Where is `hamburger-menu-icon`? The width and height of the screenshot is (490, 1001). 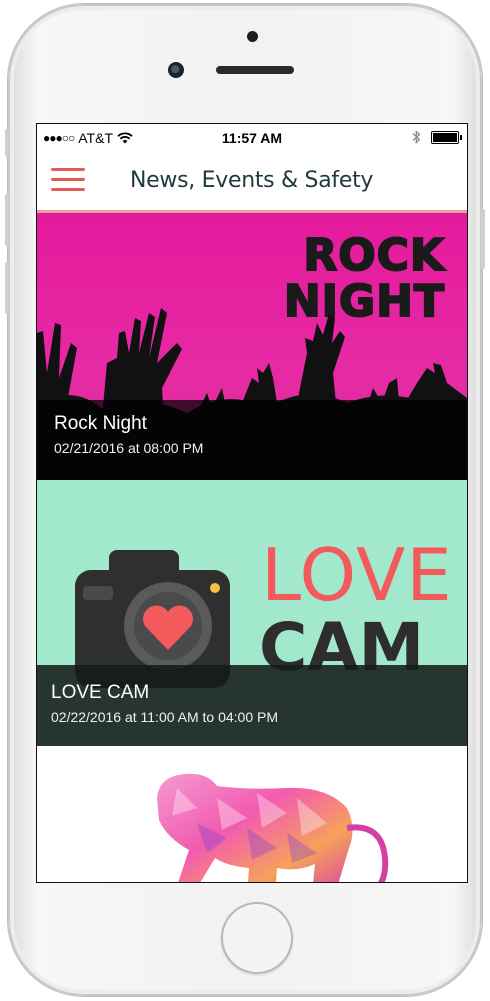
hamburger-menu-icon is located at coordinates (68, 180).